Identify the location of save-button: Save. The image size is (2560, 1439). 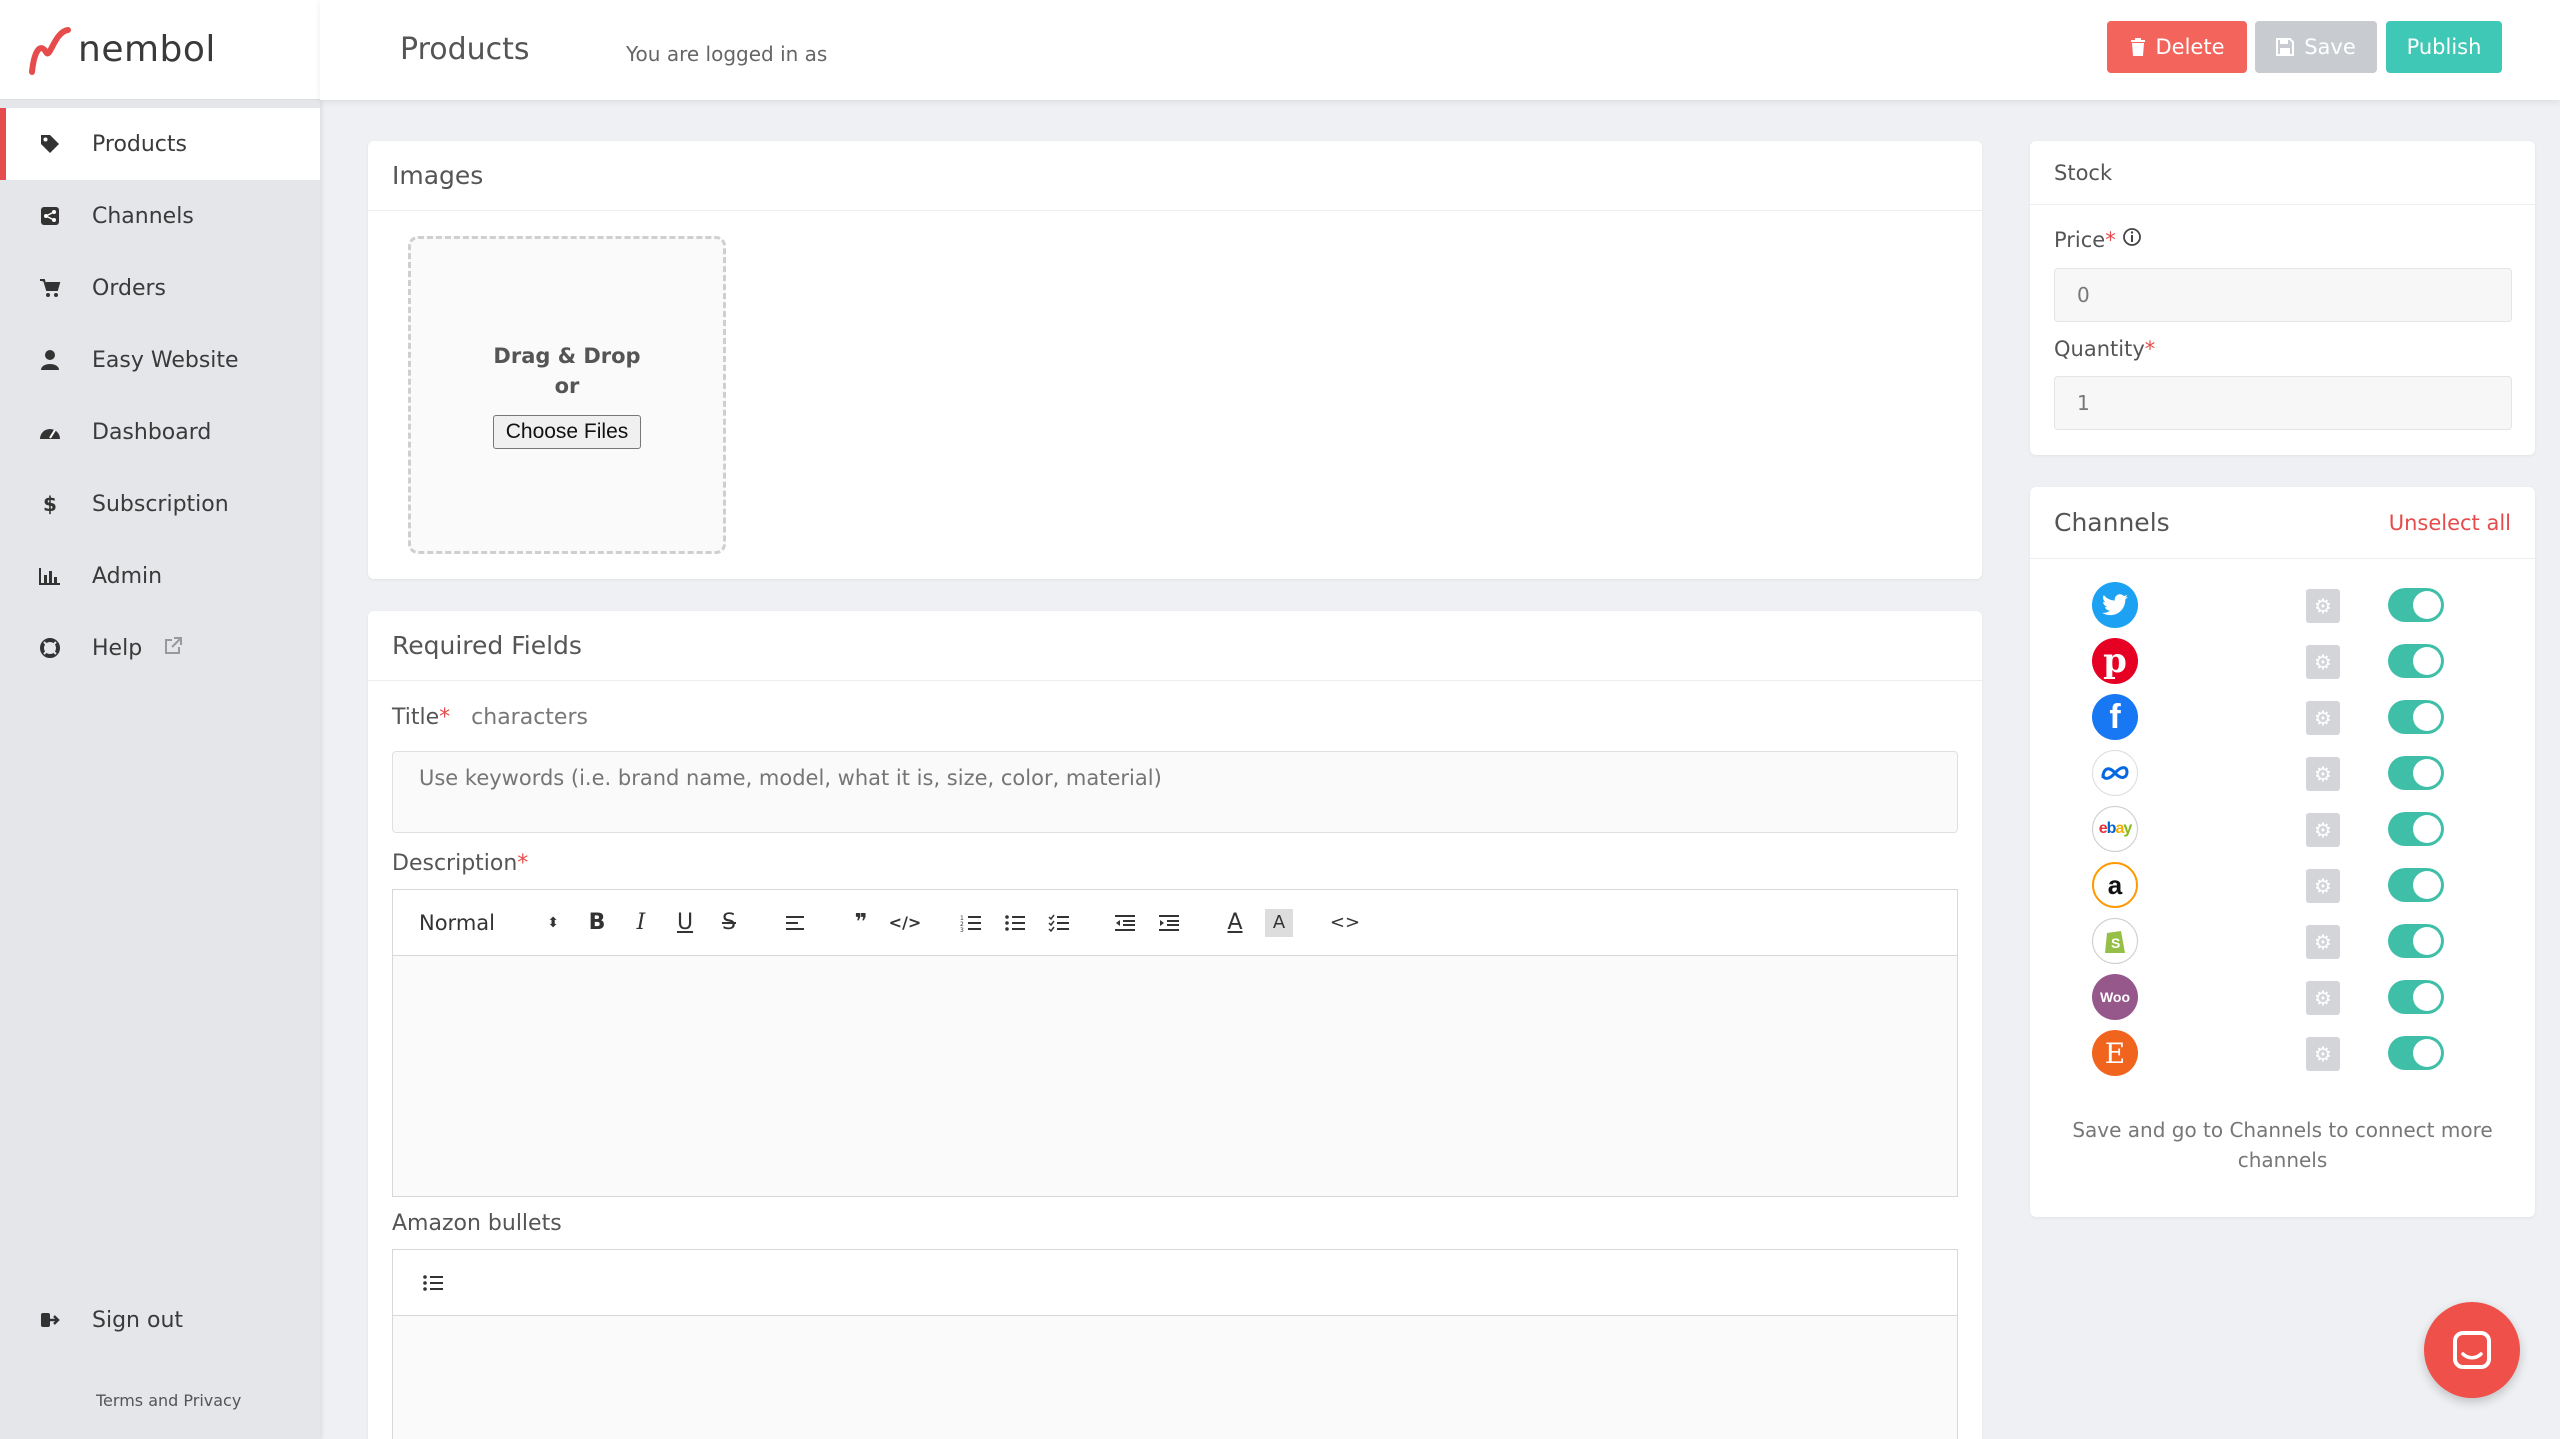
(2316, 47).